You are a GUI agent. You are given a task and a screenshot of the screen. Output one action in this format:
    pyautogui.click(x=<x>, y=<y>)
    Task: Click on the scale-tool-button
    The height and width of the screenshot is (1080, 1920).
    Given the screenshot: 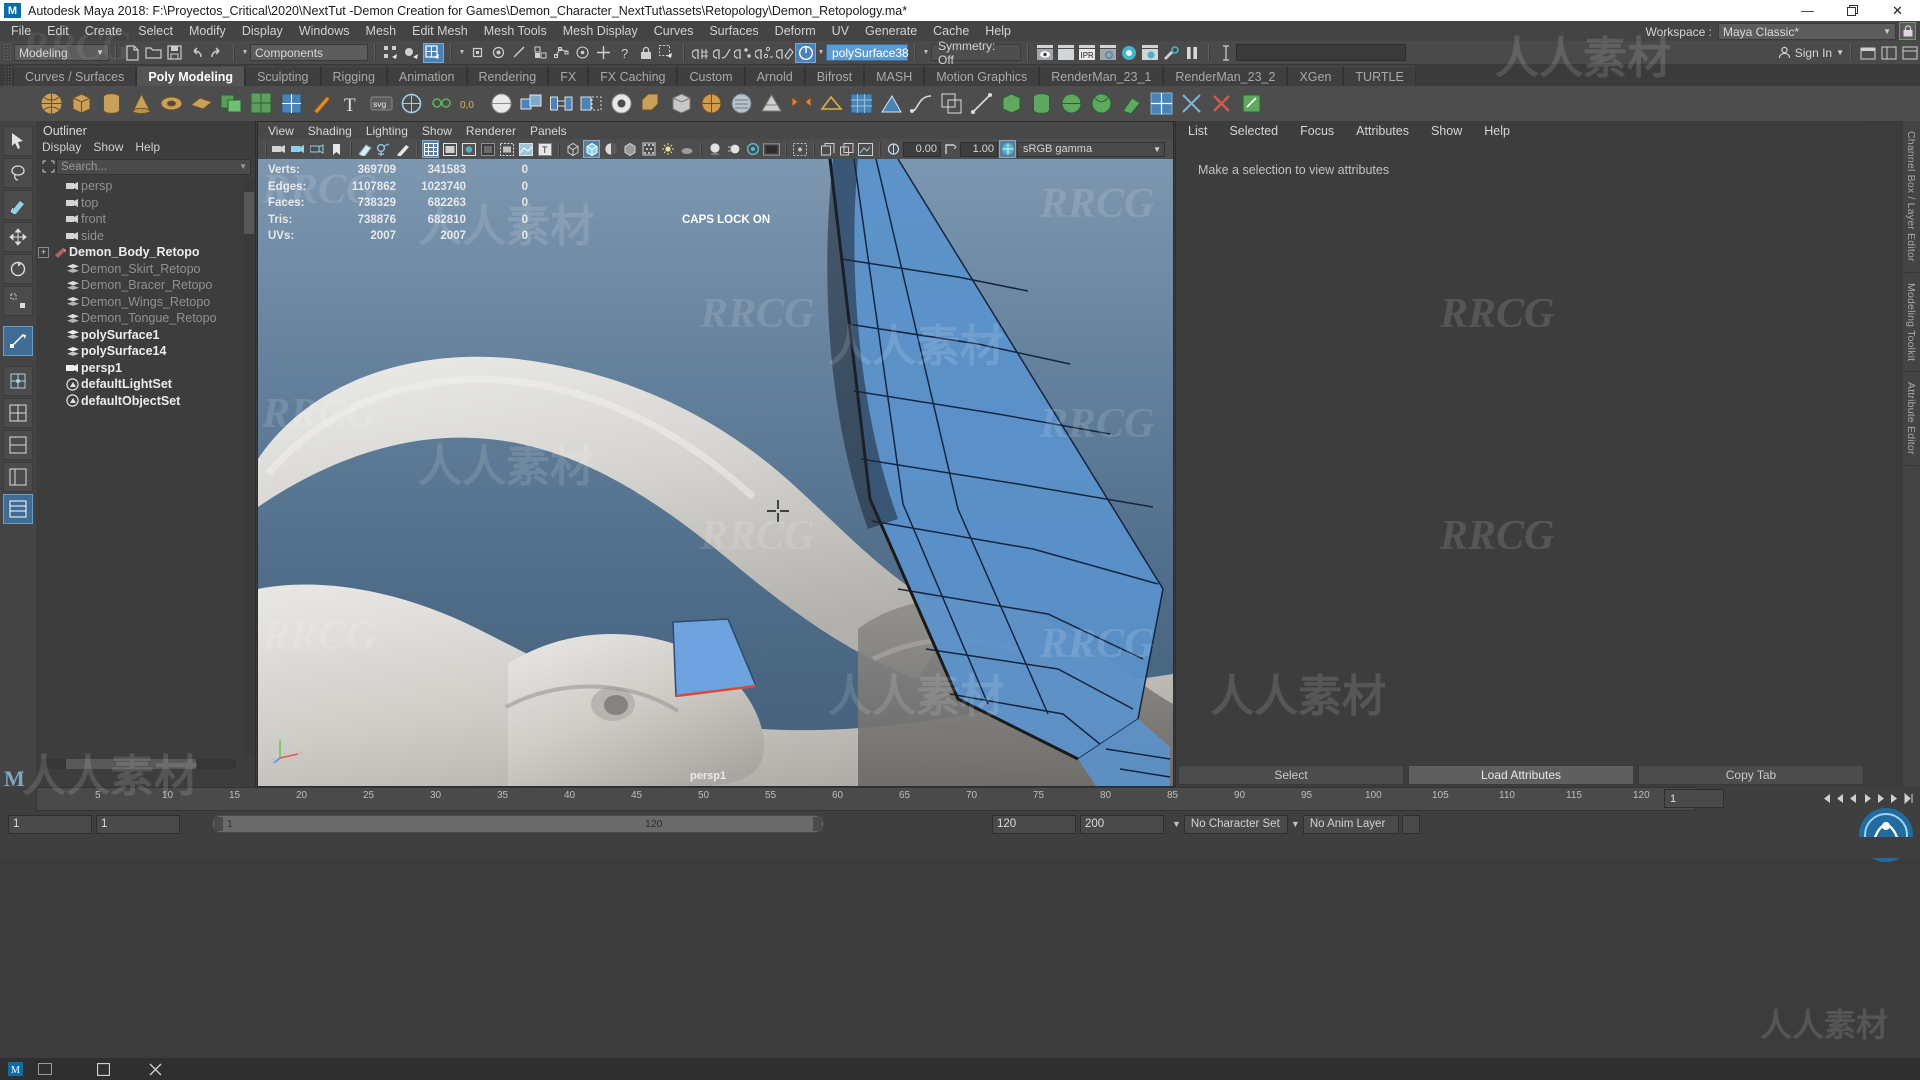 What is the action you would take?
    pyautogui.click(x=18, y=301)
    